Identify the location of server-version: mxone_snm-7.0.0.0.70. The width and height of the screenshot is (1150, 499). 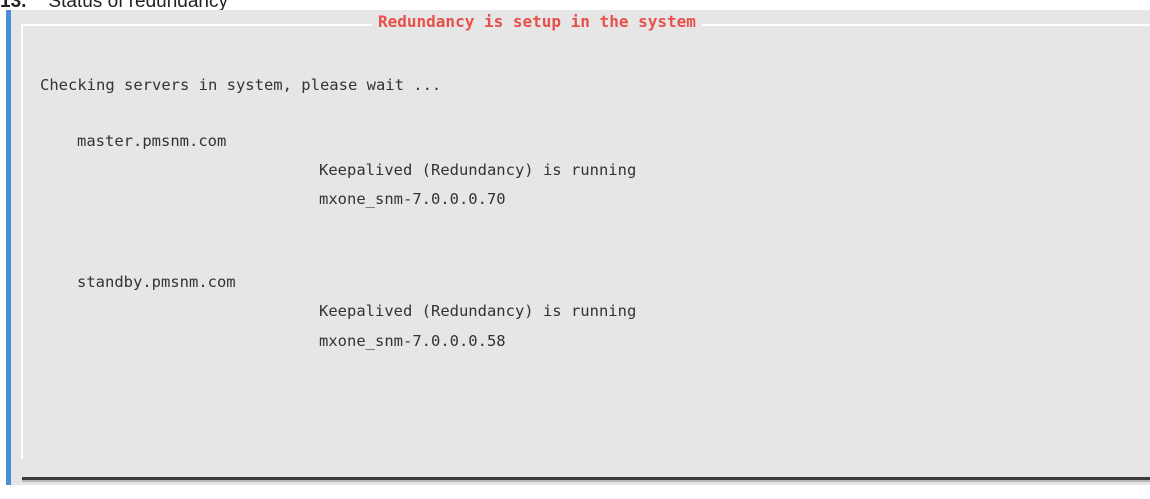
(412, 199).